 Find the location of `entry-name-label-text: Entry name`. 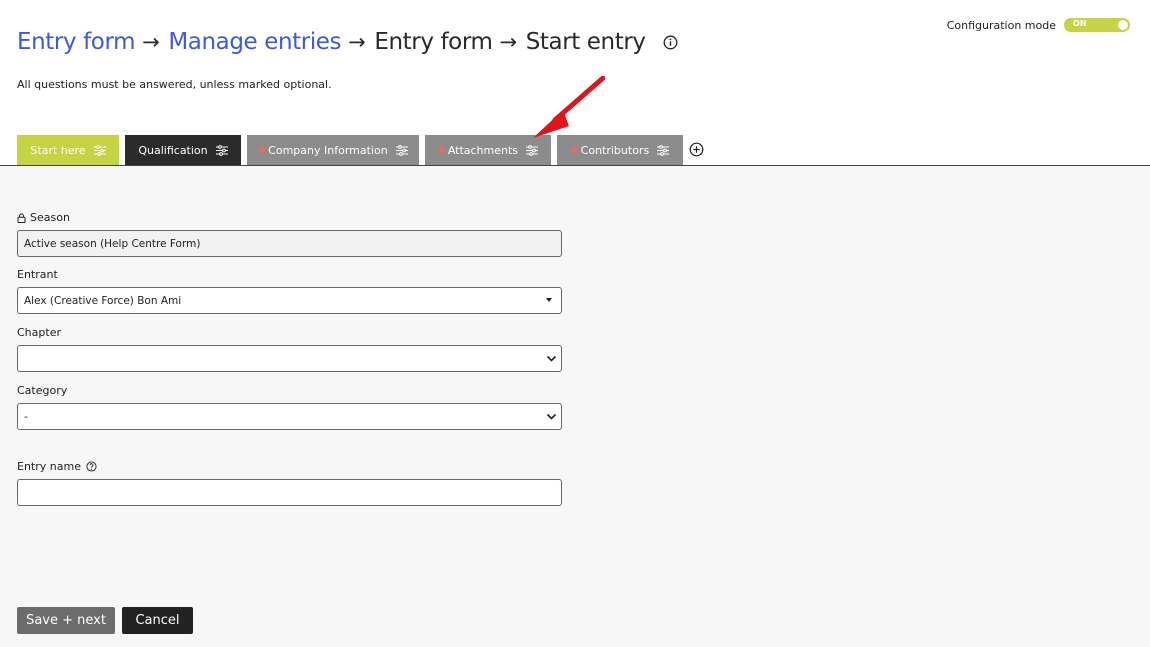

entry-name-label-text: Entry name is located at coordinates (49, 466).